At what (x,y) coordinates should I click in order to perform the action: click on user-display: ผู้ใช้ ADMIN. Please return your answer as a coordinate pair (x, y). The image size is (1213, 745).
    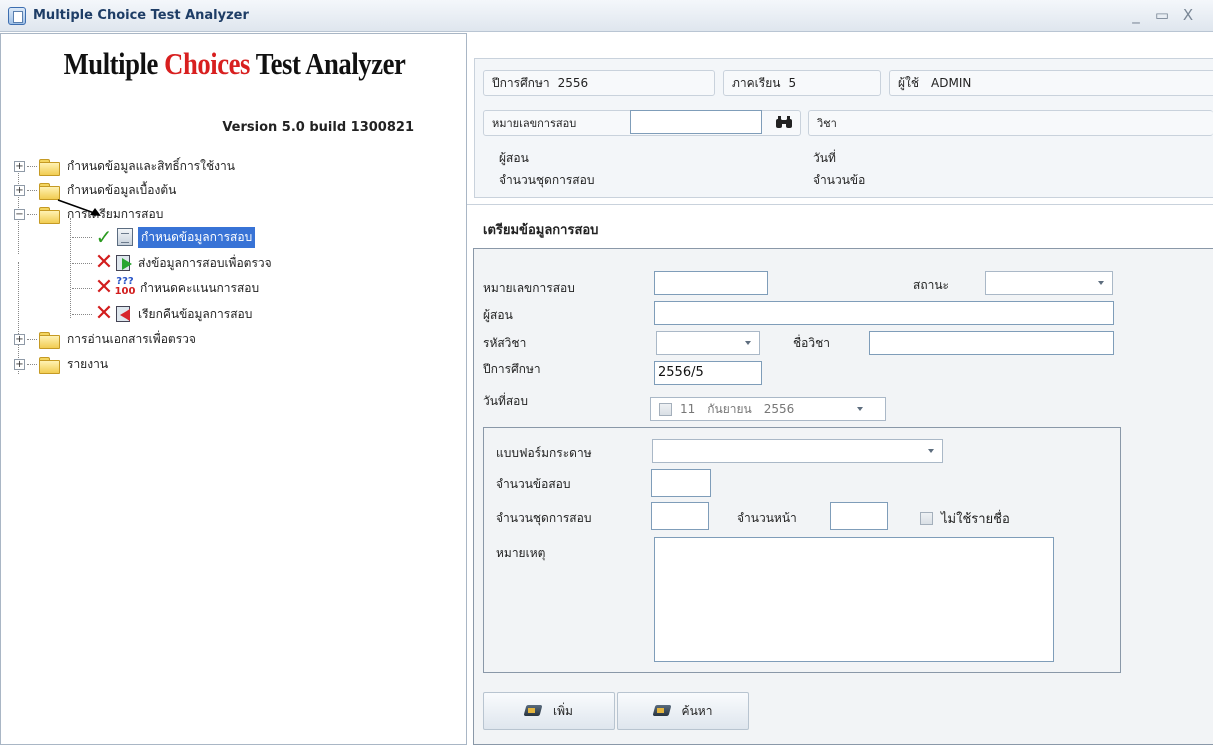
    Looking at the image, I should click on (1051, 83).